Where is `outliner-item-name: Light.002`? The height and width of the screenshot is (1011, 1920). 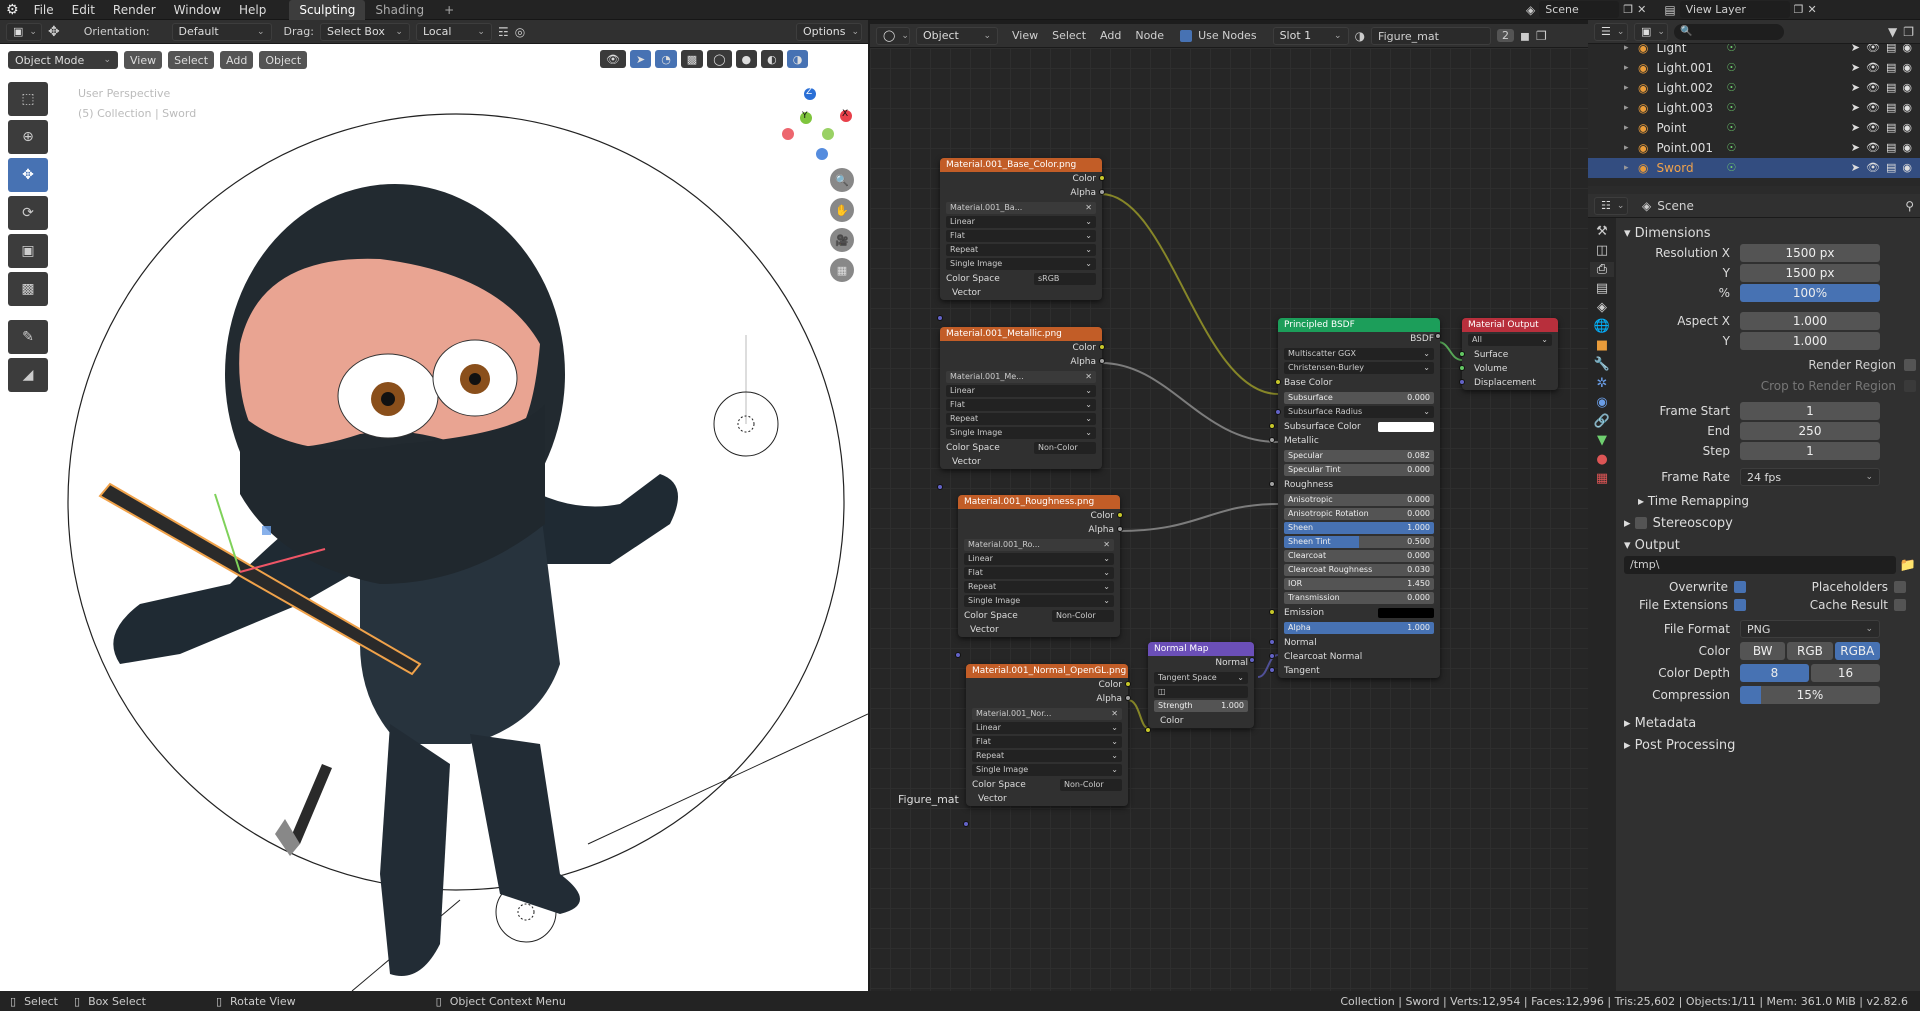
outliner-item-name: Light.002 is located at coordinates (1691, 88).